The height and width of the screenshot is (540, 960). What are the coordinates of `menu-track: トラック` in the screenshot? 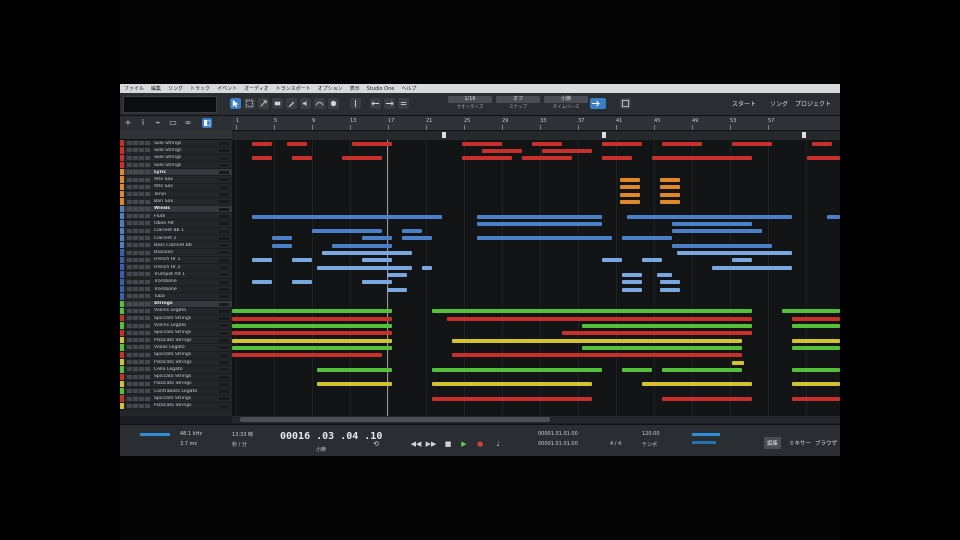 It's located at (200, 88).